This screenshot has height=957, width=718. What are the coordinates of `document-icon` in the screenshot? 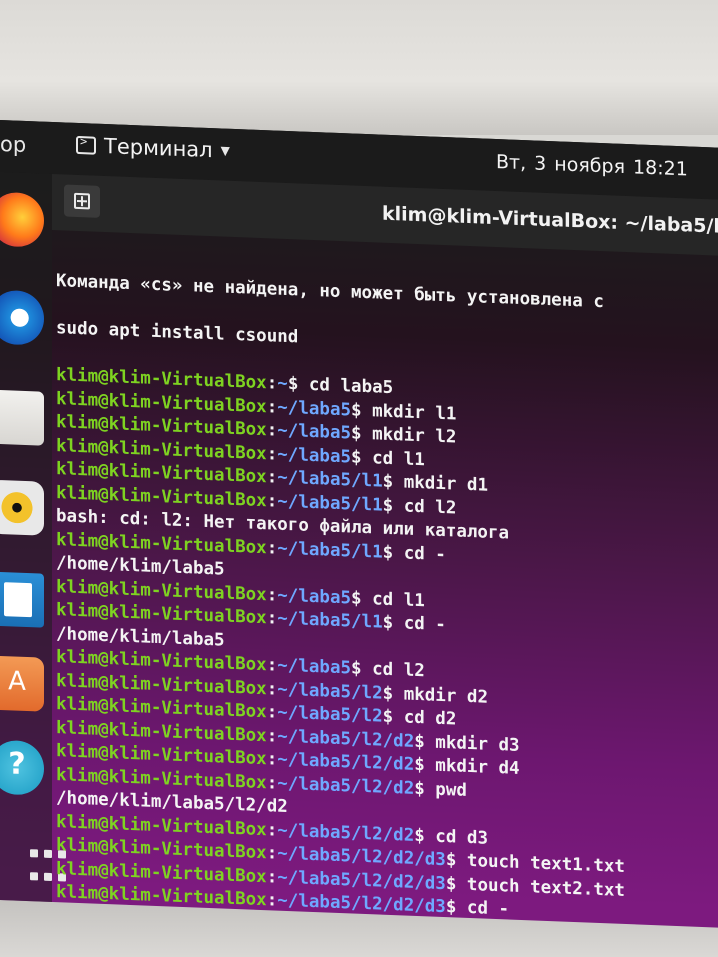 It's located at (18, 600).